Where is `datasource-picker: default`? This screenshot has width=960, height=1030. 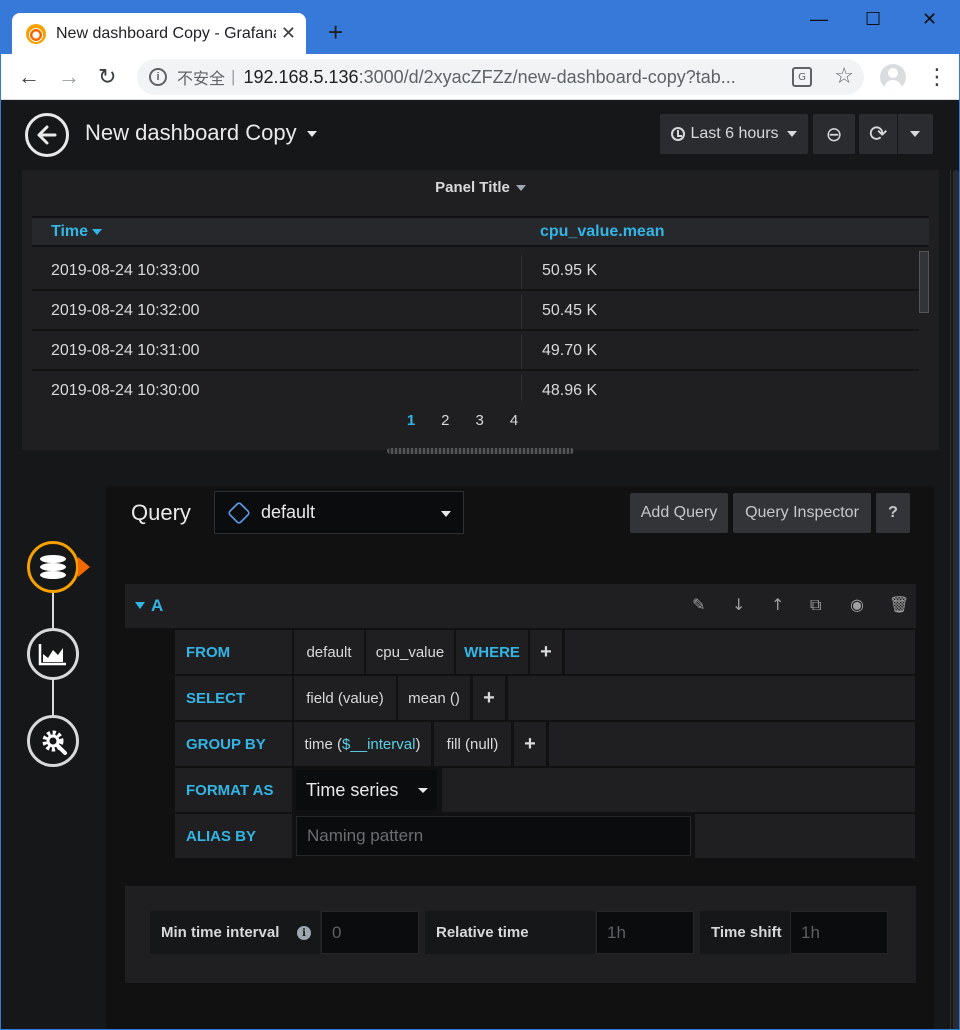
datasource-picker: default is located at coordinates (339, 512).